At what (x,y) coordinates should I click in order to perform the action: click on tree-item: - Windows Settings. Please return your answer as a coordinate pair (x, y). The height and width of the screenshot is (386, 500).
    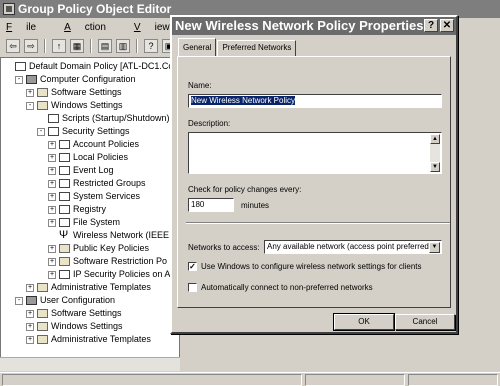
    Looking at the image, I should click on (74, 105).